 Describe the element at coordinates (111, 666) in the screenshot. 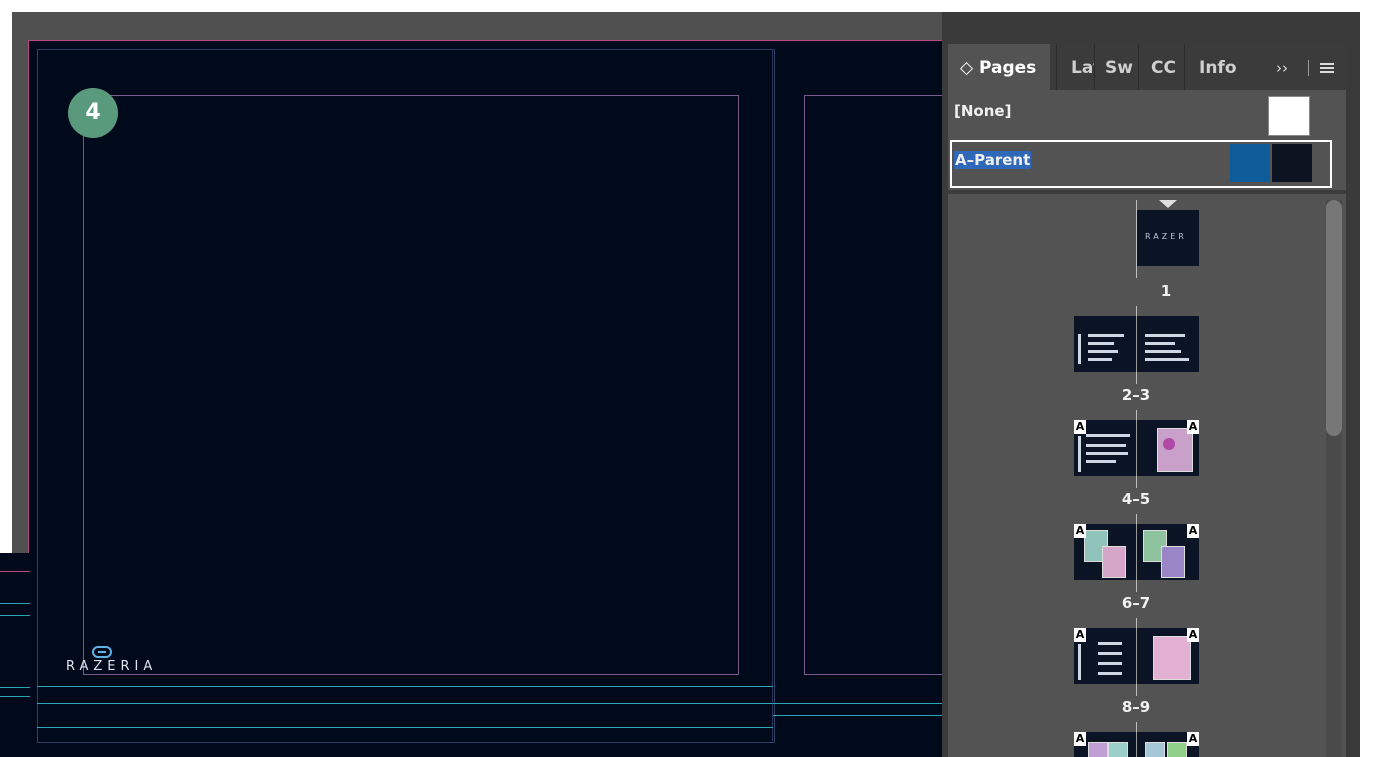

I see `logo-text: RAZERIA` at that location.